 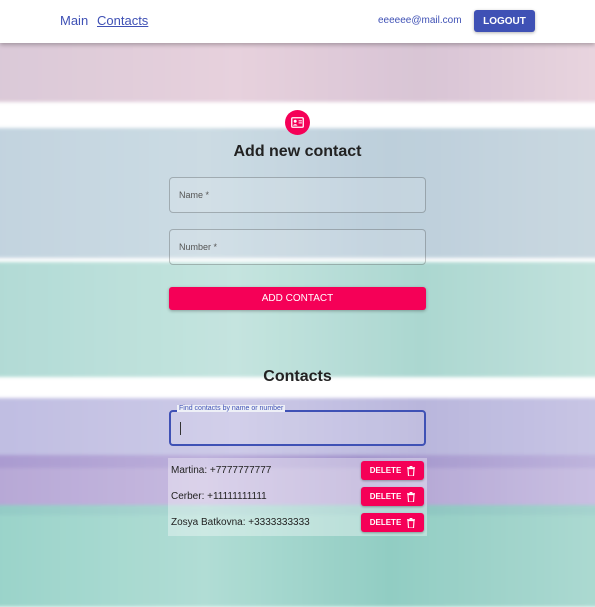 What do you see at coordinates (297, 425) in the screenshot?
I see `search-input: Find contacts by name or number` at bounding box center [297, 425].